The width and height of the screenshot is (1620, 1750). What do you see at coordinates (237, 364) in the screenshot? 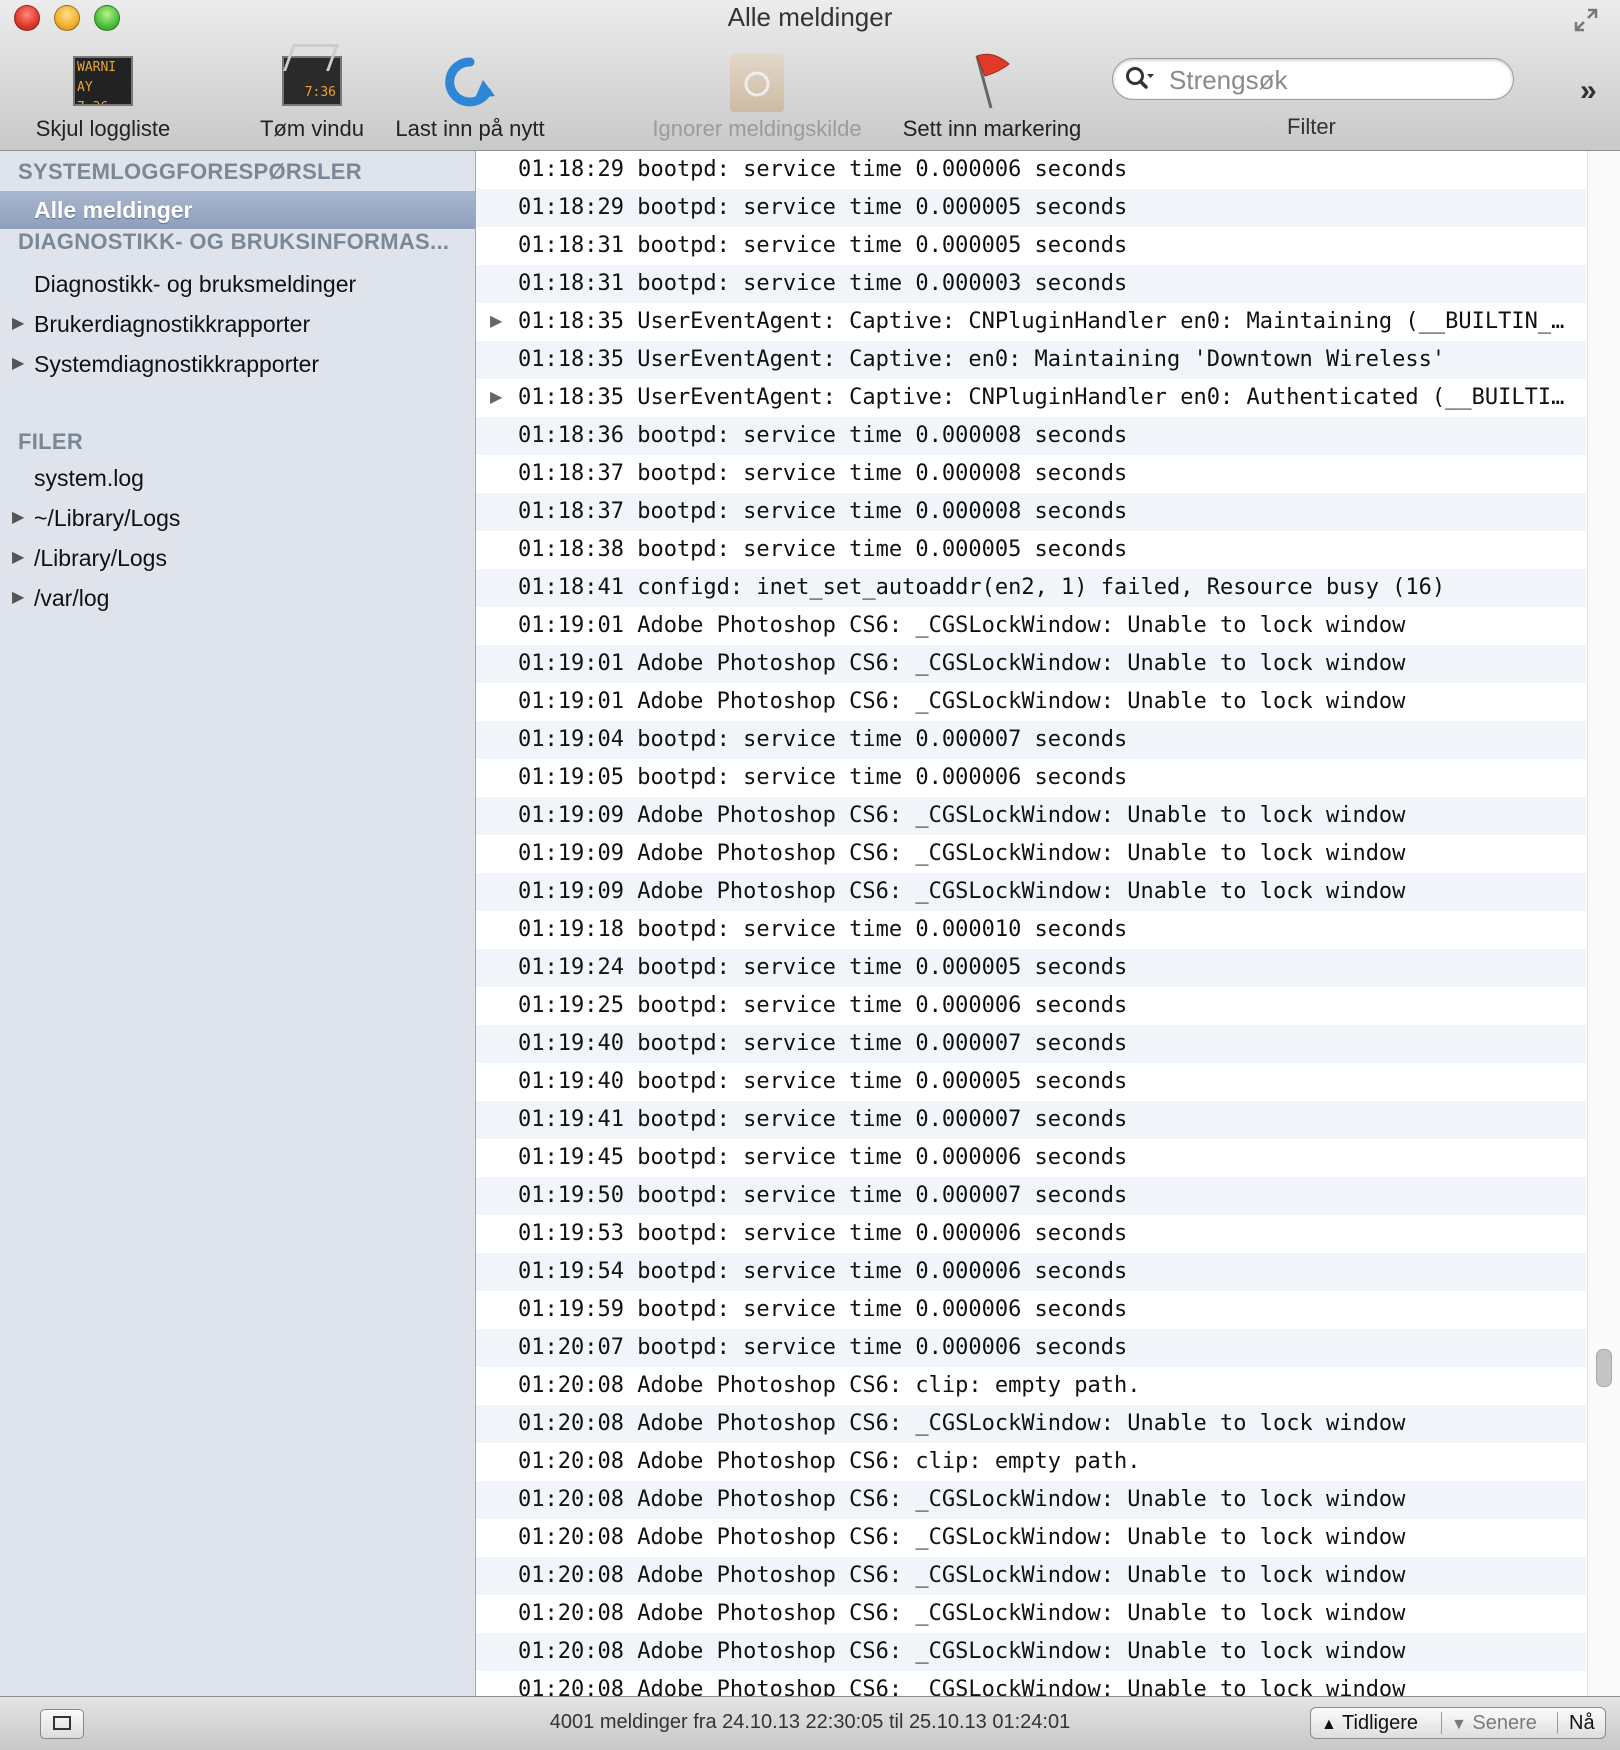
I see `sidebar-item-system-diagnostic-reports: ▶ Systemdiagnostikkrapporter` at bounding box center [237, 364].